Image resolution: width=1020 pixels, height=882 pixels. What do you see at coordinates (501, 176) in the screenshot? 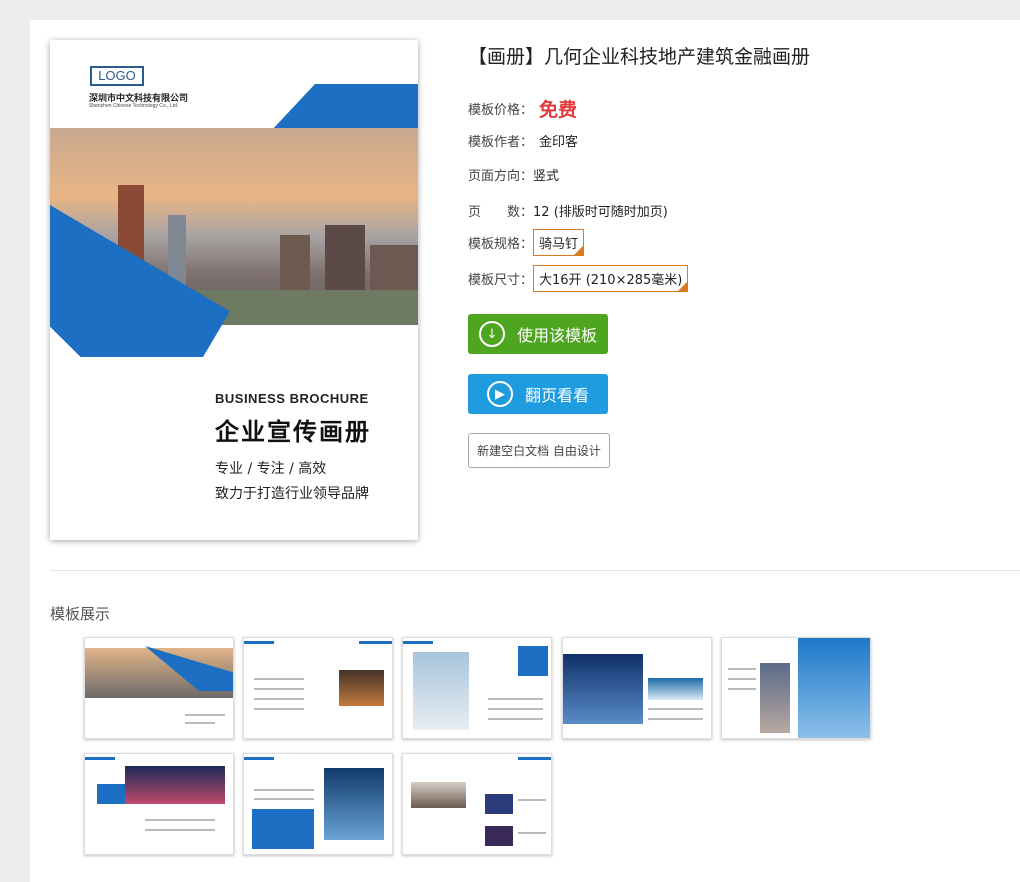
I see `orientation-label: 页面方向：` at bounding box center [501, 176].